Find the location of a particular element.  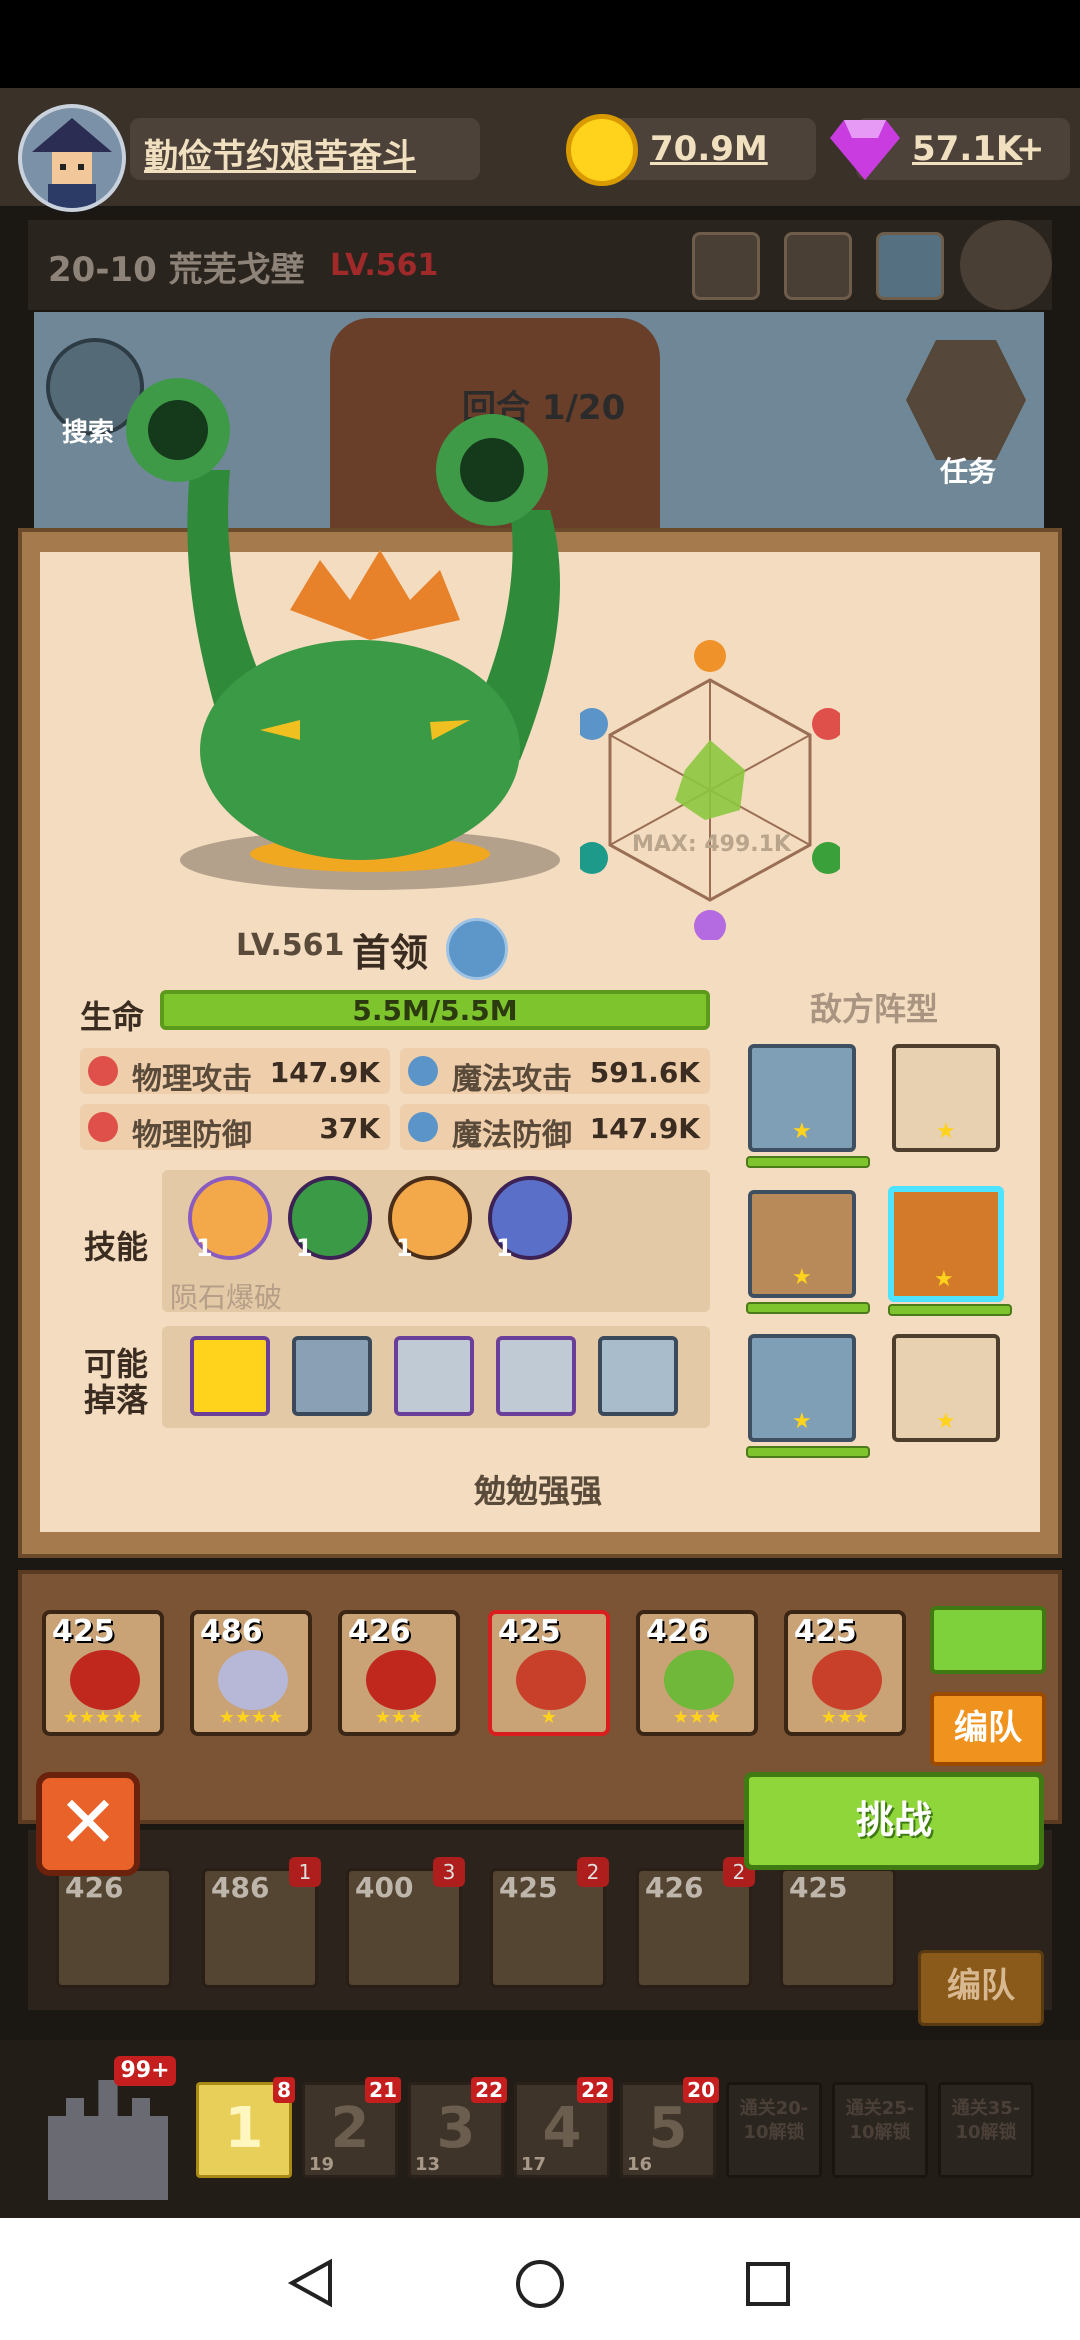

stat-value: 37K is located at coordinates (349, 1128).